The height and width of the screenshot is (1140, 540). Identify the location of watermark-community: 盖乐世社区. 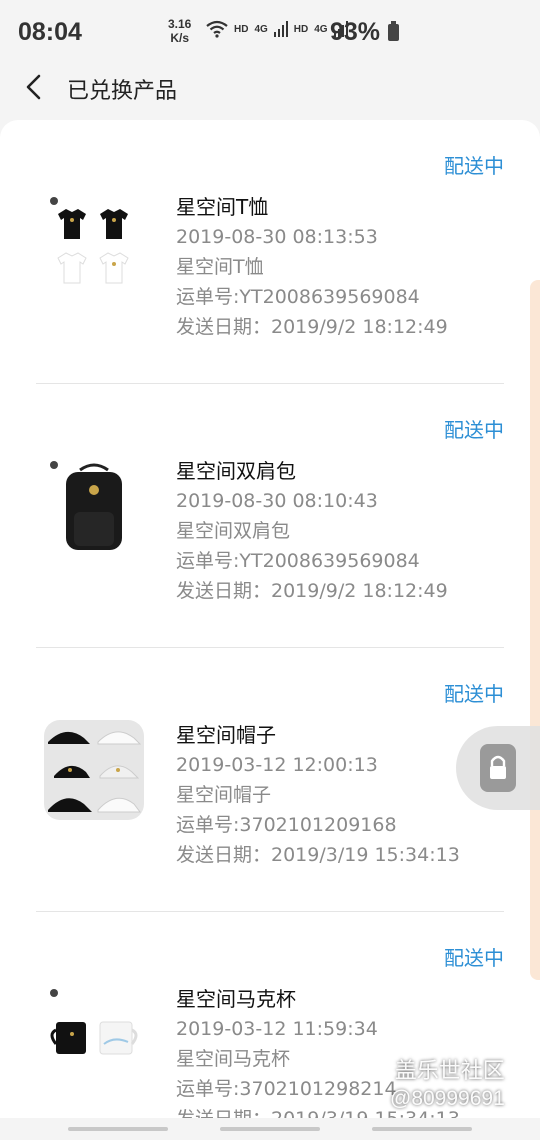
(449, 1071).